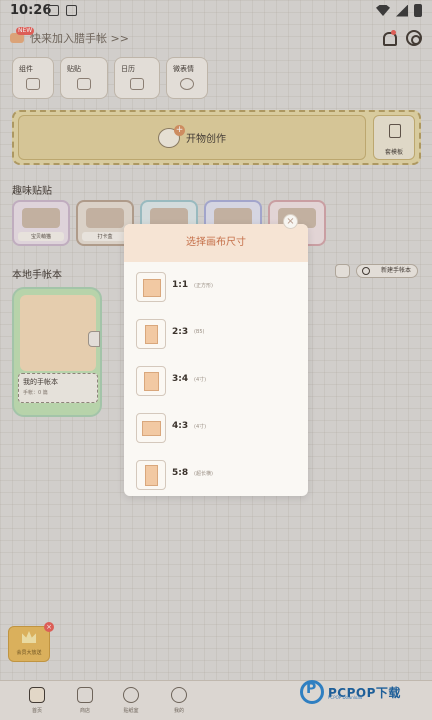 The width and height of the screenshot is (432, 720). I want to click on dialog-title: 选择画布尺寸, so click(216, 243).